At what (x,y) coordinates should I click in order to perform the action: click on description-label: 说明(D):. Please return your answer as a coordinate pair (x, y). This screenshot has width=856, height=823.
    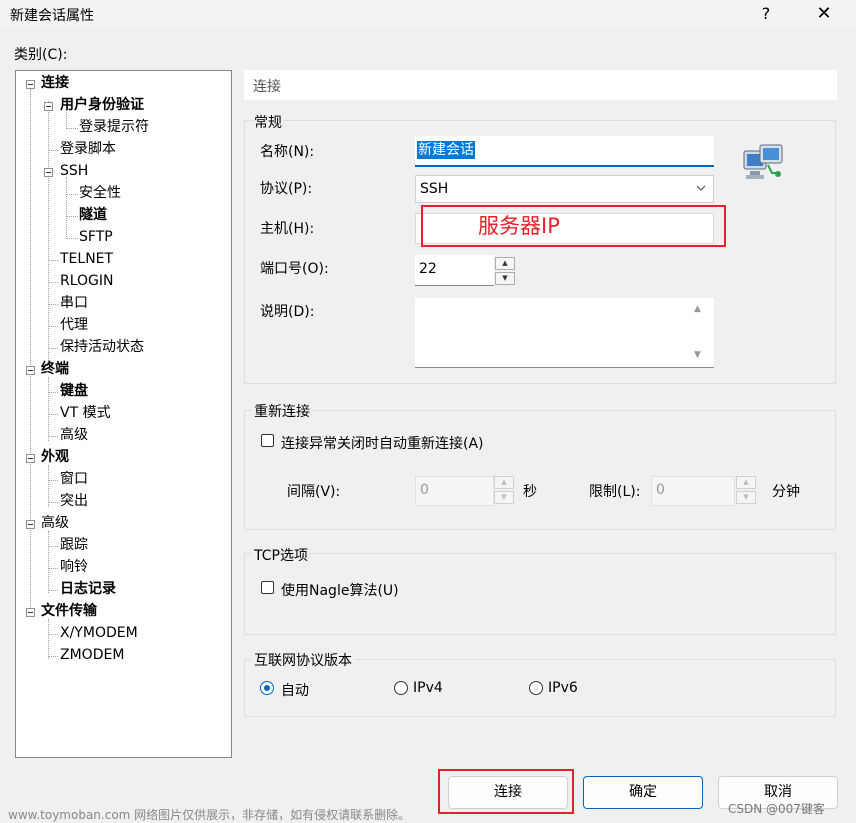
    Looking at the image, I should click on (287, 312).